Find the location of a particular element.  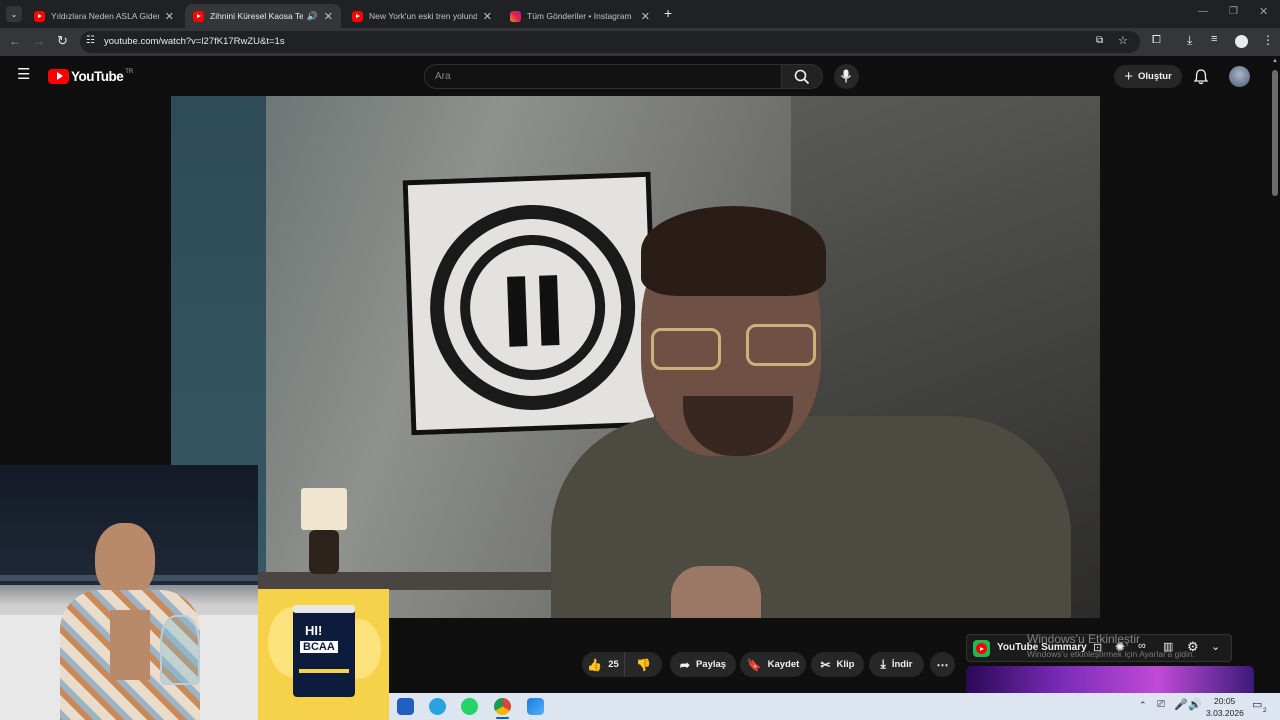

tab-4: Tüm Gönderiler • Instagram ✕ is located at coordinates (580, 16).